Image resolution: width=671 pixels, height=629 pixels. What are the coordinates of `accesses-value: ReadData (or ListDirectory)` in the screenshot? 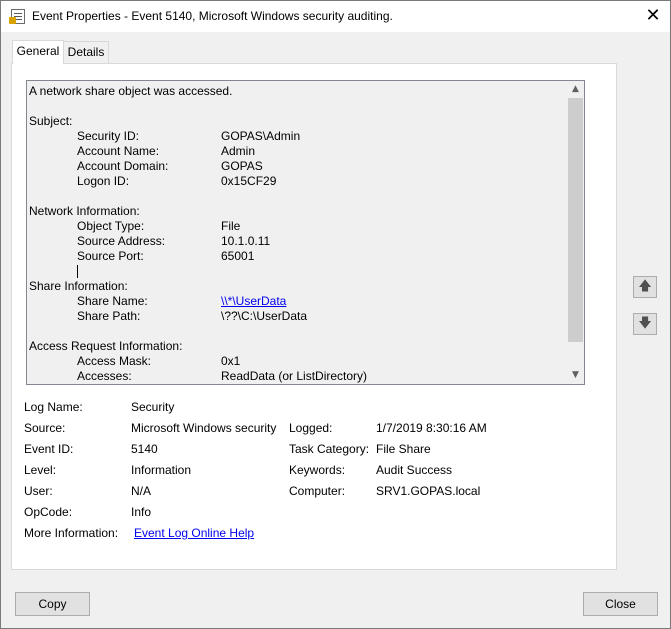 It's located at (294, 376).